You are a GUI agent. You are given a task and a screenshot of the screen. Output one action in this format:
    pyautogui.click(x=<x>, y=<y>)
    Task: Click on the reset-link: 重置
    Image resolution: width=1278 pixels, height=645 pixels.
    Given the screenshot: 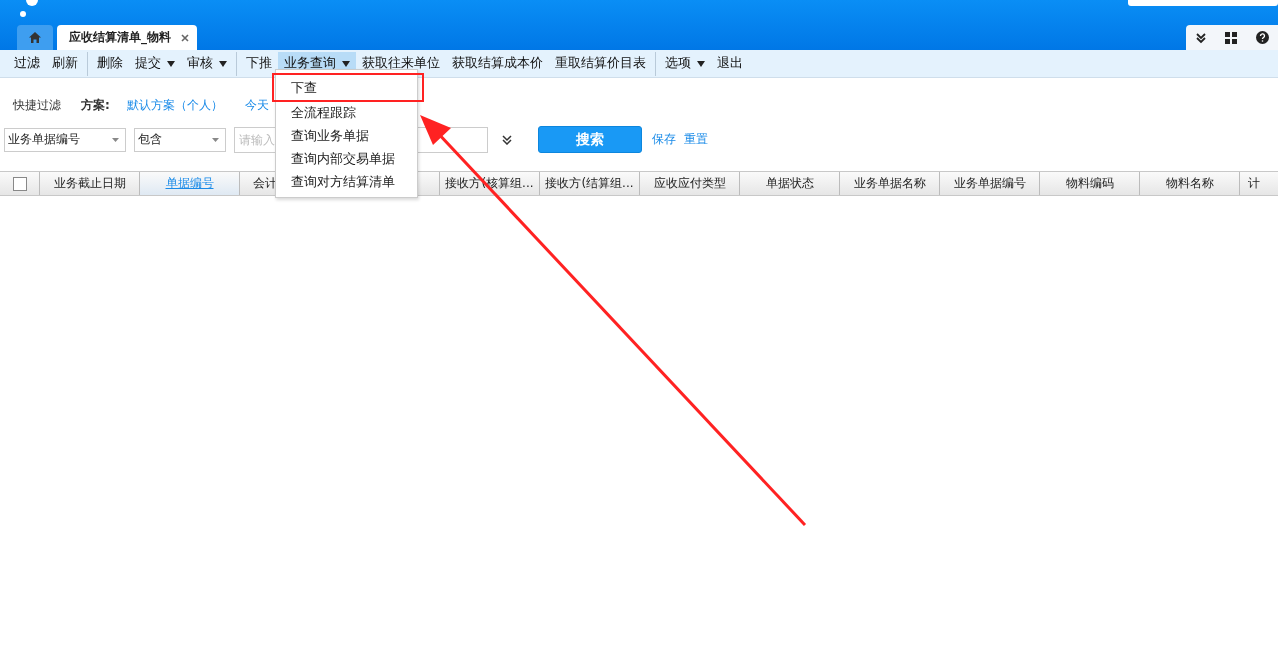 What is the action you would take?
    pyautogui.click(x=696, y=139)
    